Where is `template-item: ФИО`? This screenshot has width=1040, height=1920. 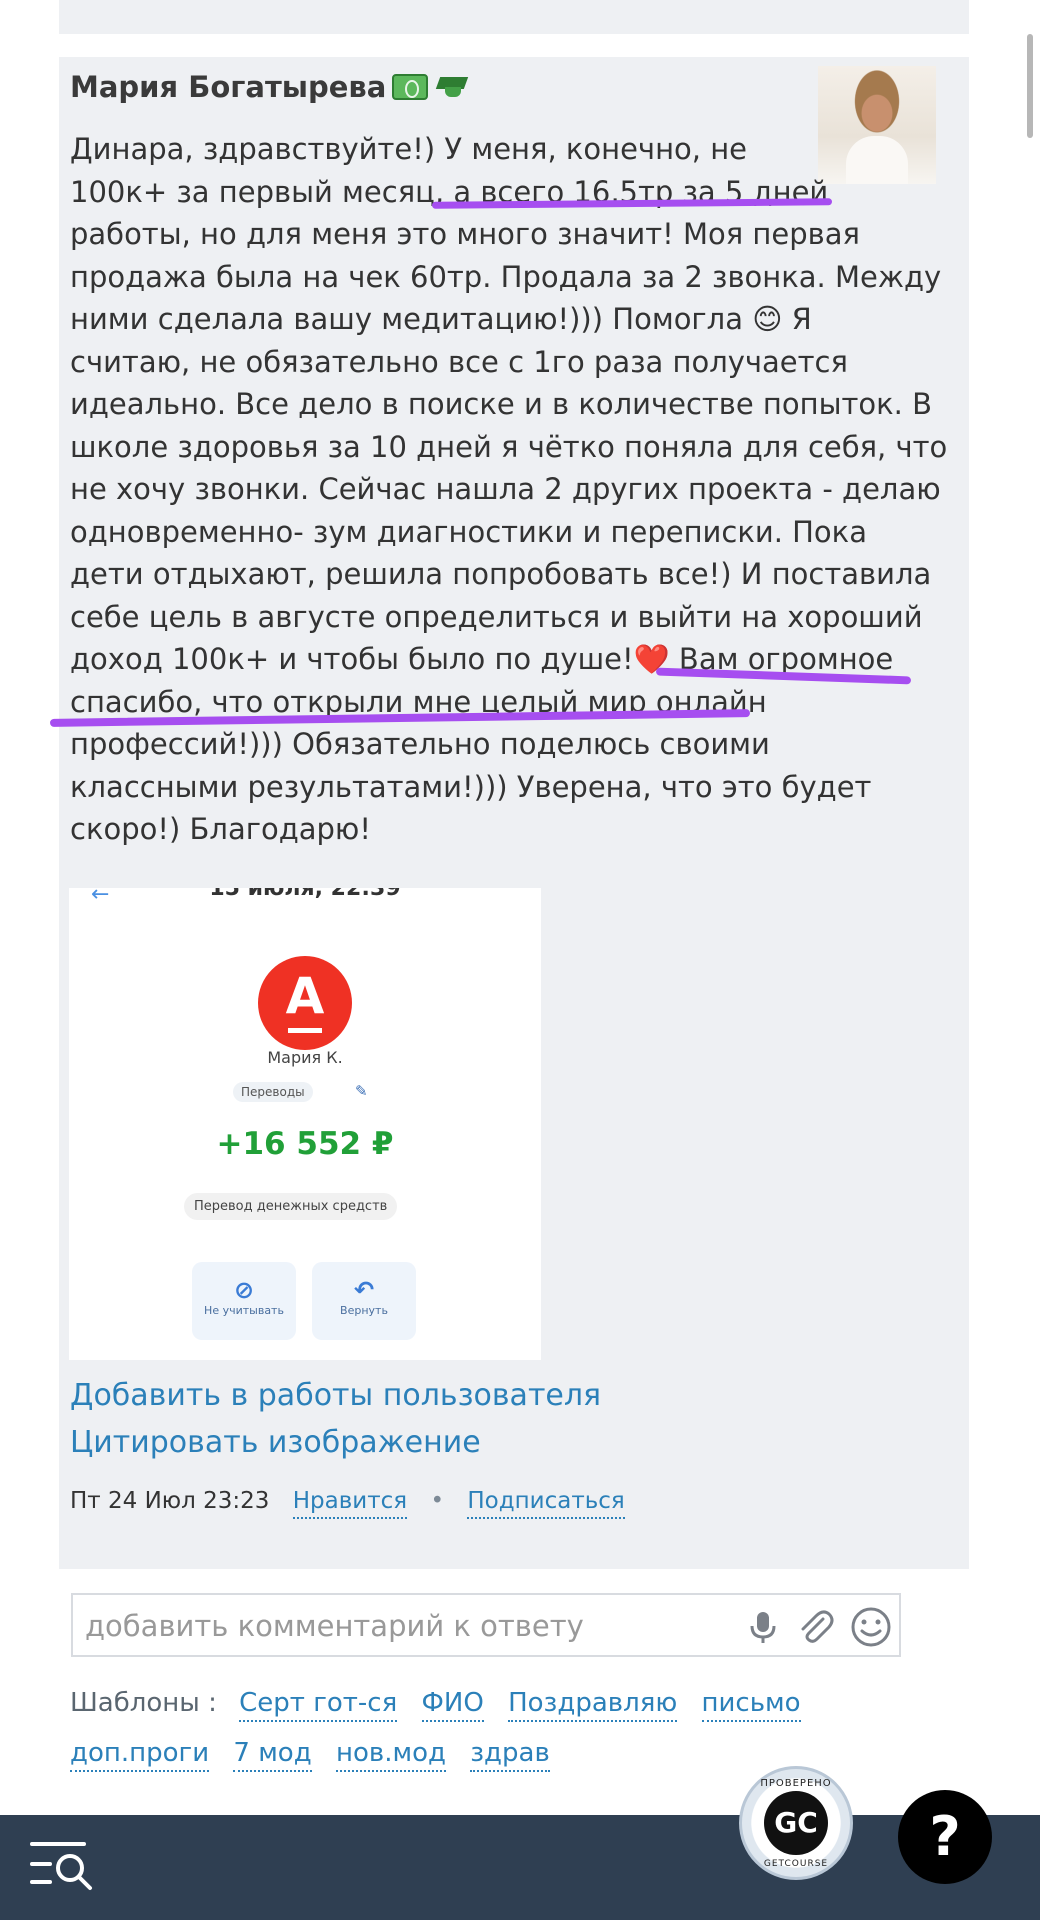
template-item: ФИО is located at coordinates (452, 1705).